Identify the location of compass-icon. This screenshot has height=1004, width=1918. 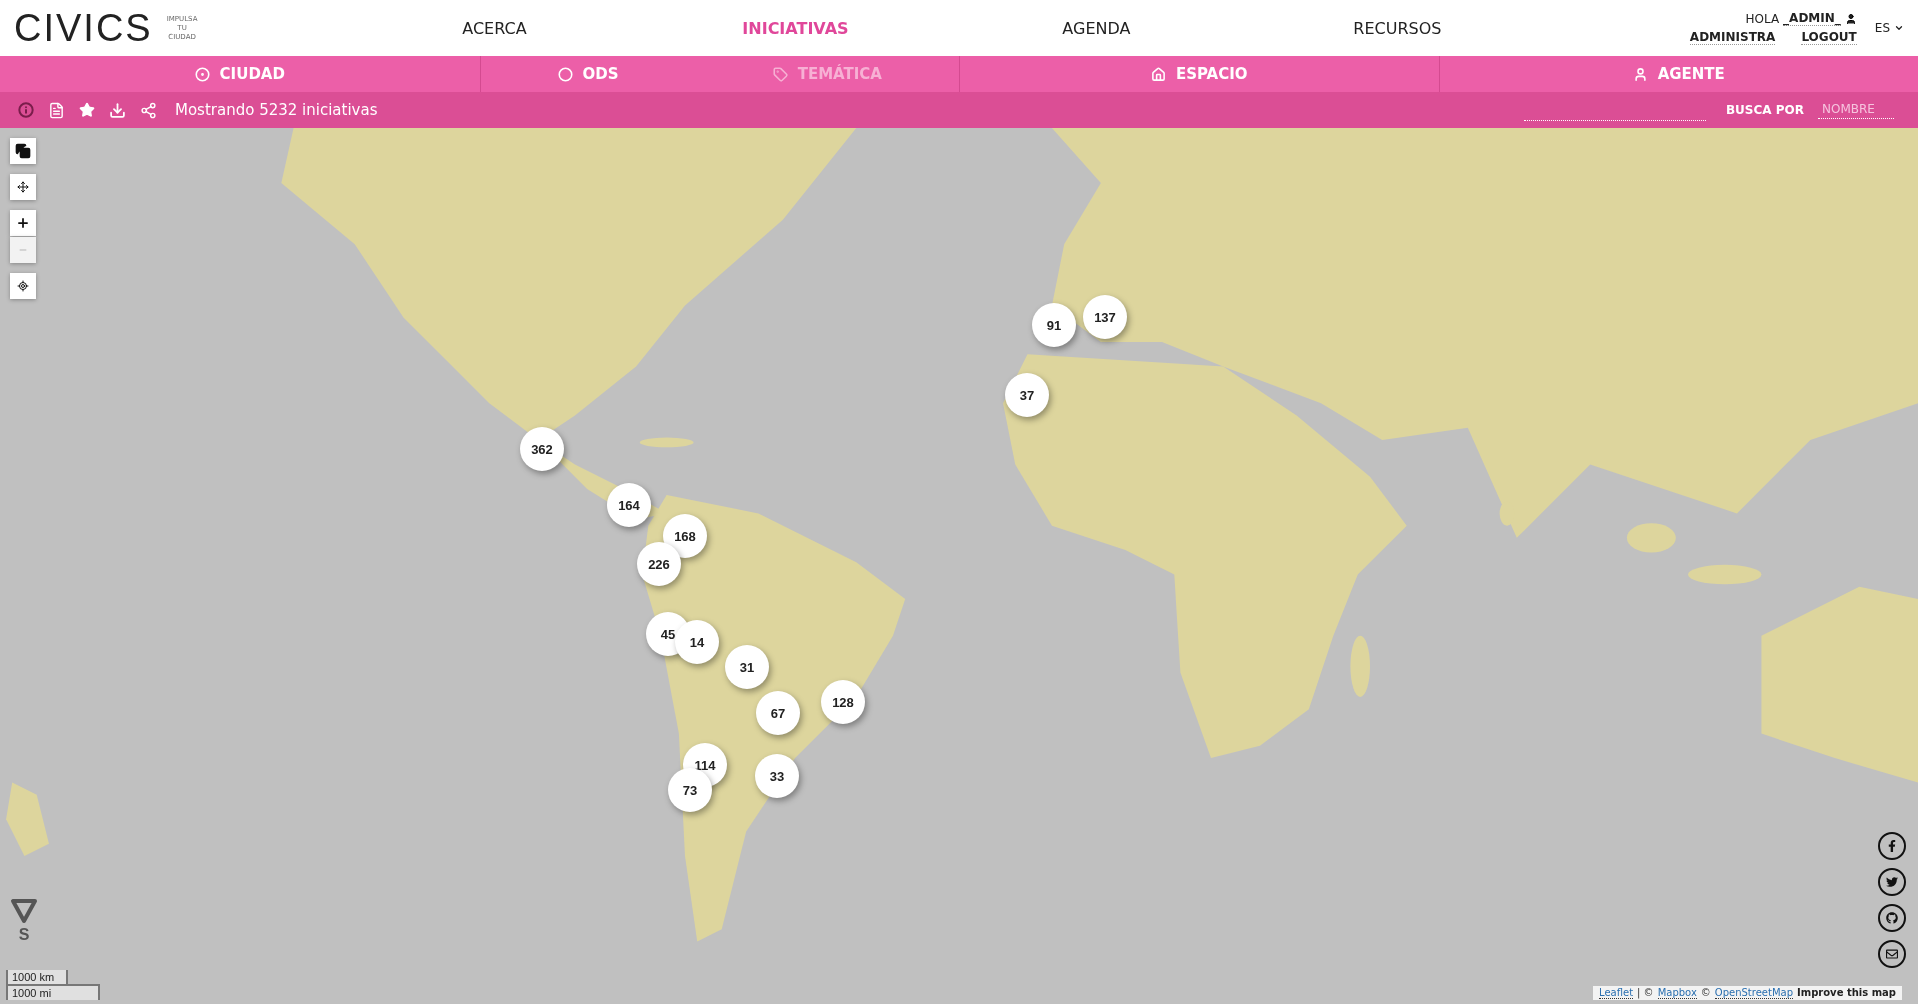
(24, 911).